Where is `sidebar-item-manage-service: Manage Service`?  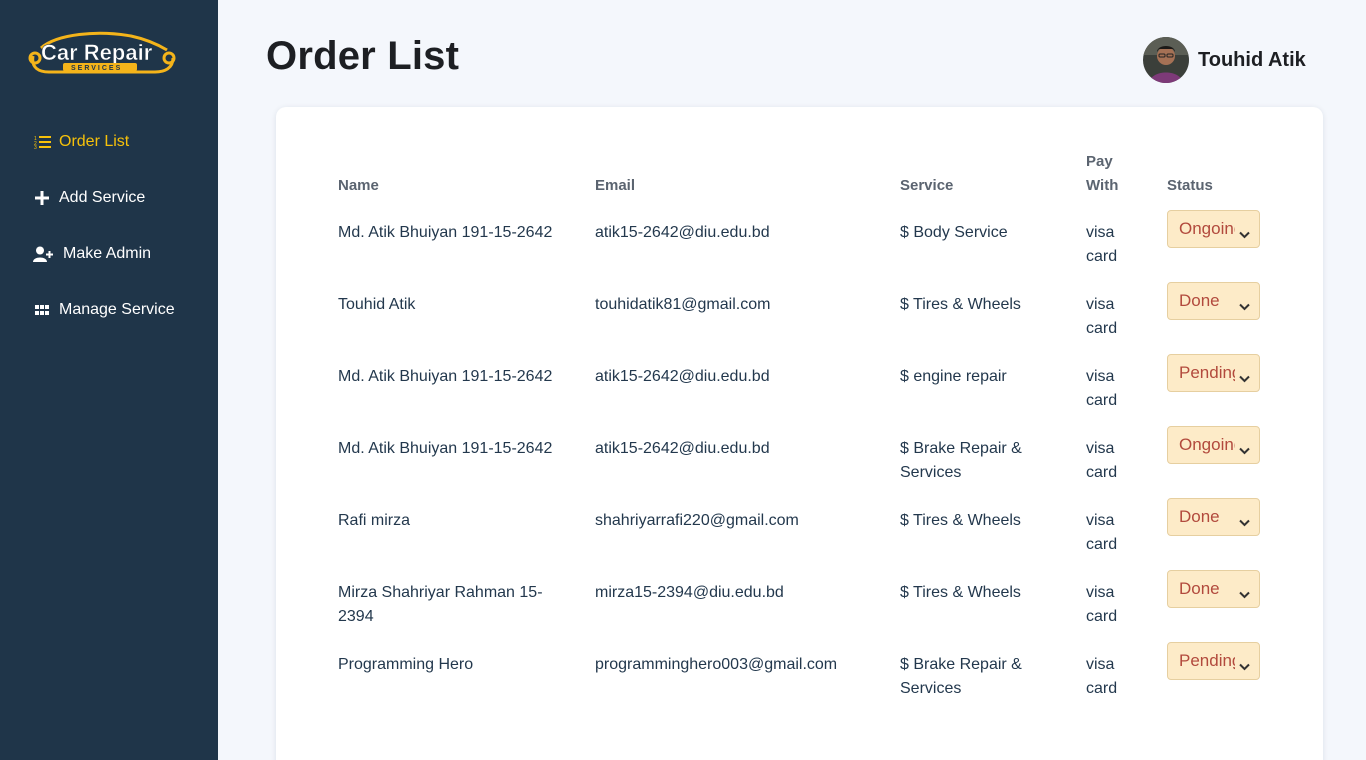 sidebar-item-manage-service: Manage Service is located at coordinates (109, 310).